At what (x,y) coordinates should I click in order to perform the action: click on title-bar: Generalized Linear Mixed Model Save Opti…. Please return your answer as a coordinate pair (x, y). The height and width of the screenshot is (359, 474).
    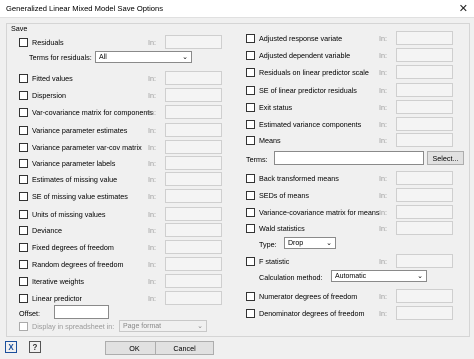
    Looking at the image, I should click on (237, 9).